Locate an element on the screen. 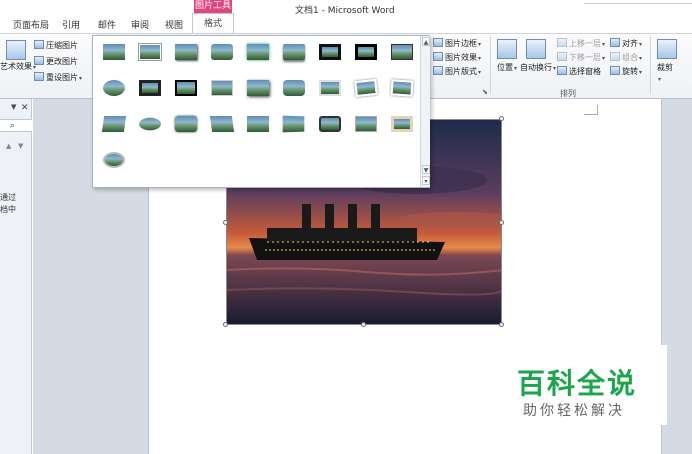 The width and height of the screenshot is (692, 454). gallery-scrollbar: ▲ ▼ ▾ is located at coordinates (425, 111).